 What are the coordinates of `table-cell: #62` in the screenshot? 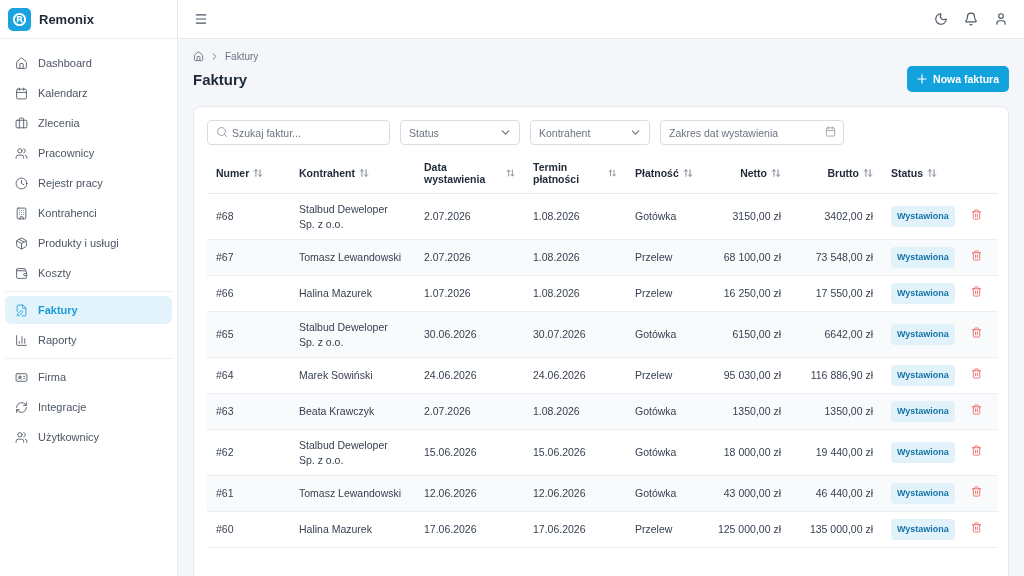 It's located at (225, 452).